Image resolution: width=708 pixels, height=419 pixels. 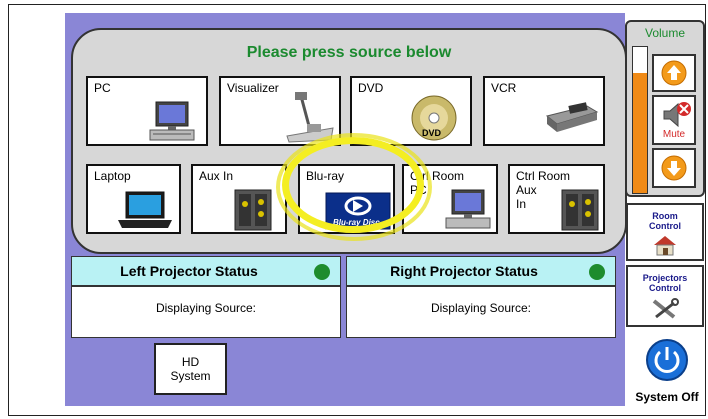 I want to click on volume-down-button, so click(x=674, y=168).